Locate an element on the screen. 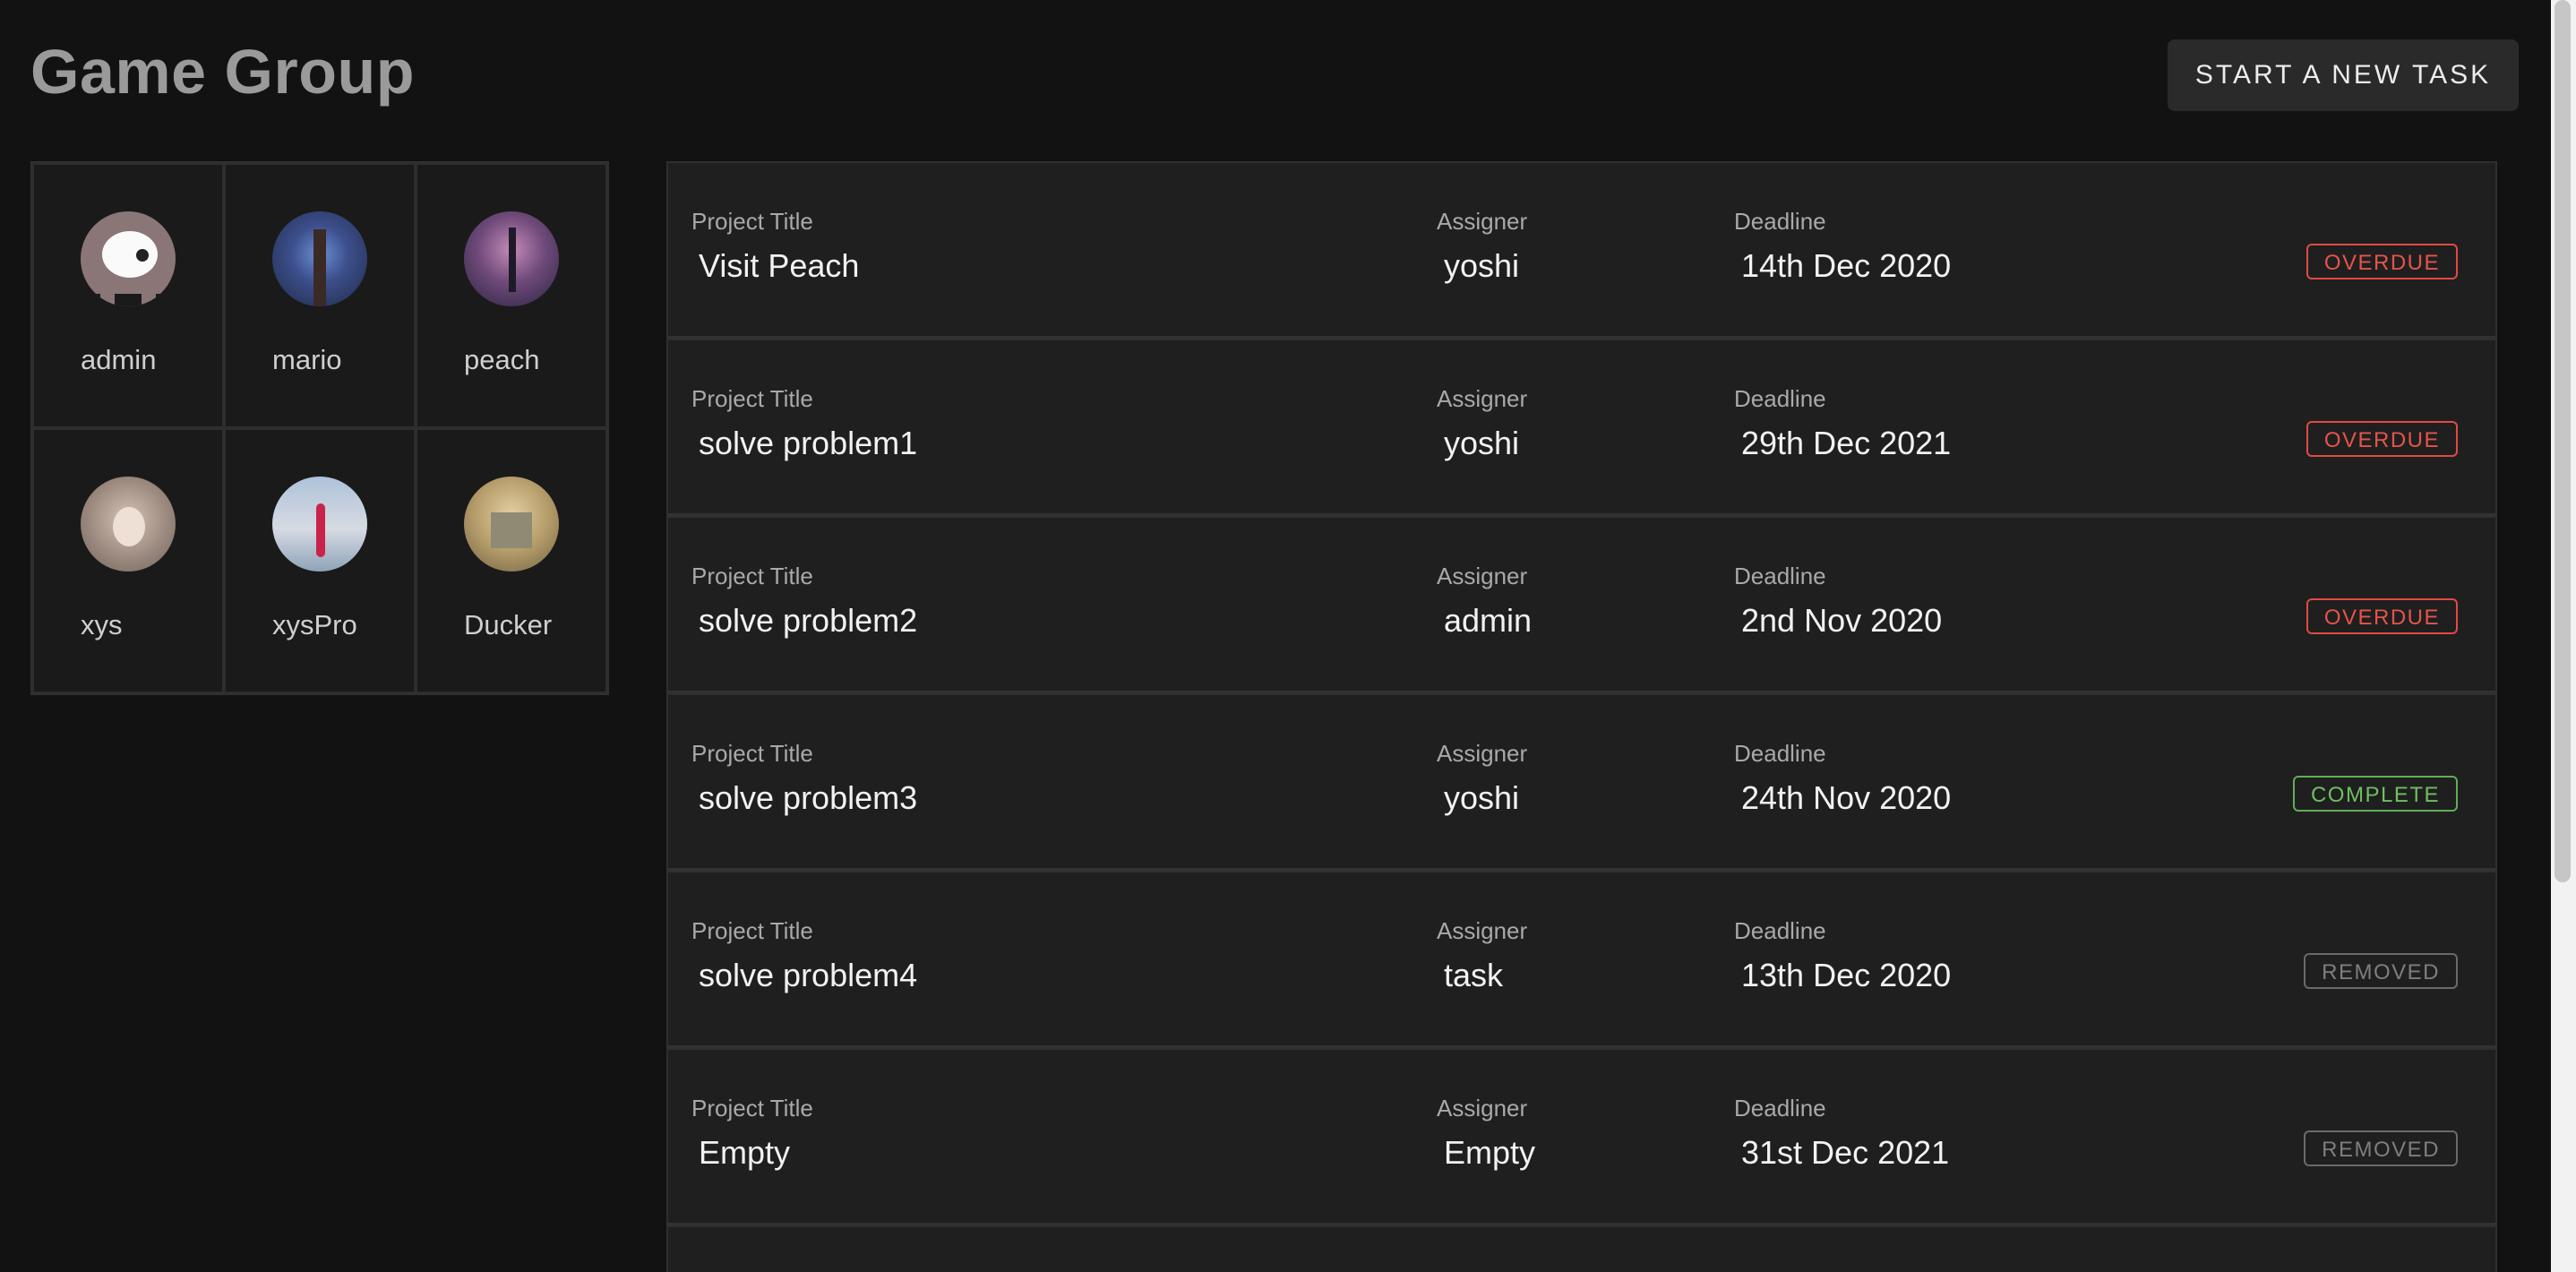 This screenshot has width=2576, height=1272. task-row is located at coordinates (1581, 1248).